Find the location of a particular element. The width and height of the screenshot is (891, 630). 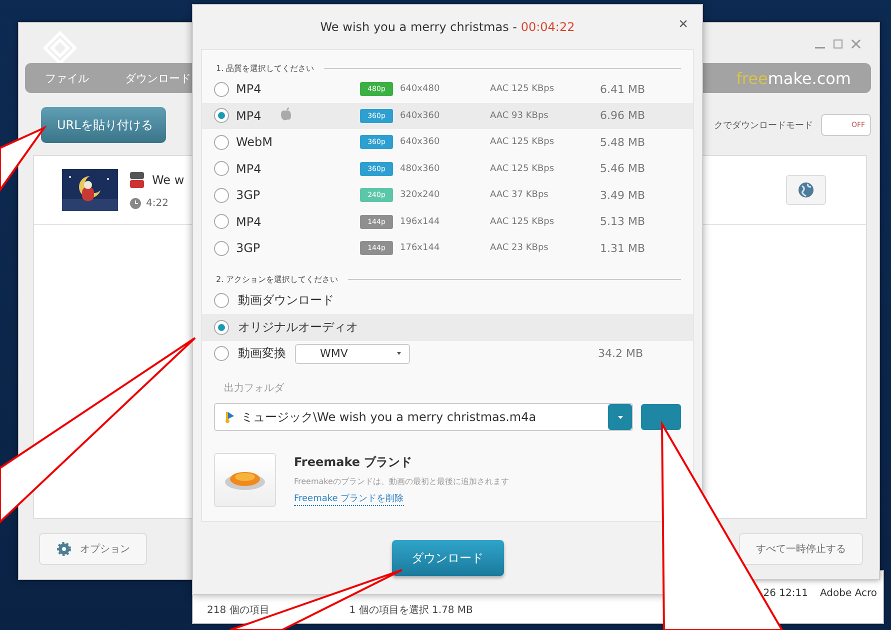

download-button: ダウンロード is located at coordinates (448, 558).